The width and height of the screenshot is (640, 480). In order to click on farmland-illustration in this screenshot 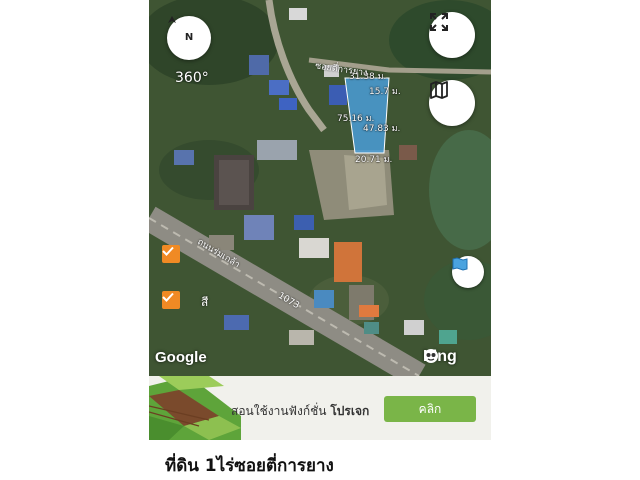, I will do `click(195, 408)`.